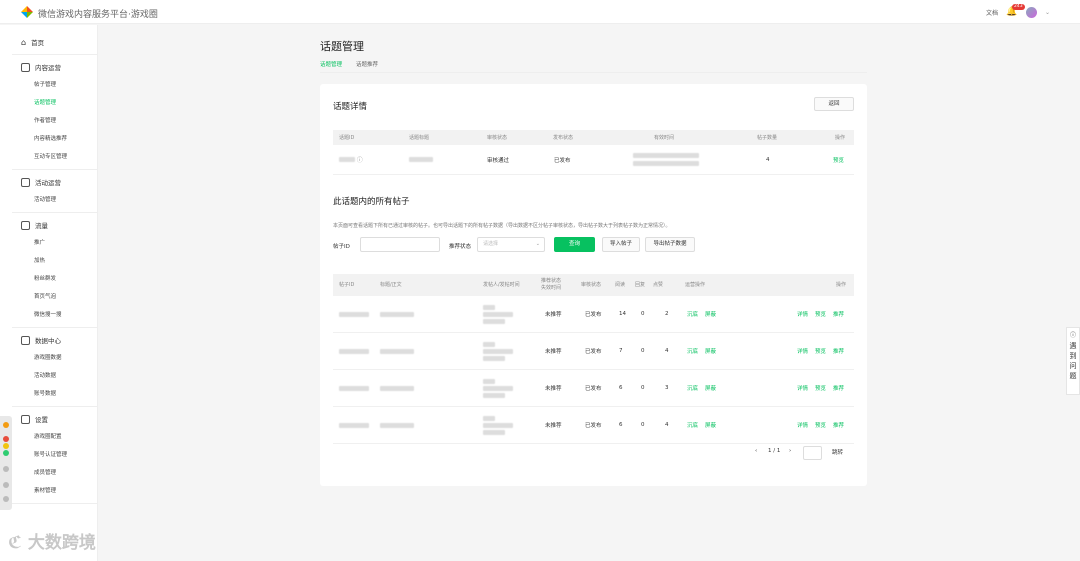 The width and height of the screenshot is (1080, 561). What do you see at coordinates (551, 284) in the screenshot?
I see `posts-col: 推荐状态 失效时间` at bounding box center [551, 284].